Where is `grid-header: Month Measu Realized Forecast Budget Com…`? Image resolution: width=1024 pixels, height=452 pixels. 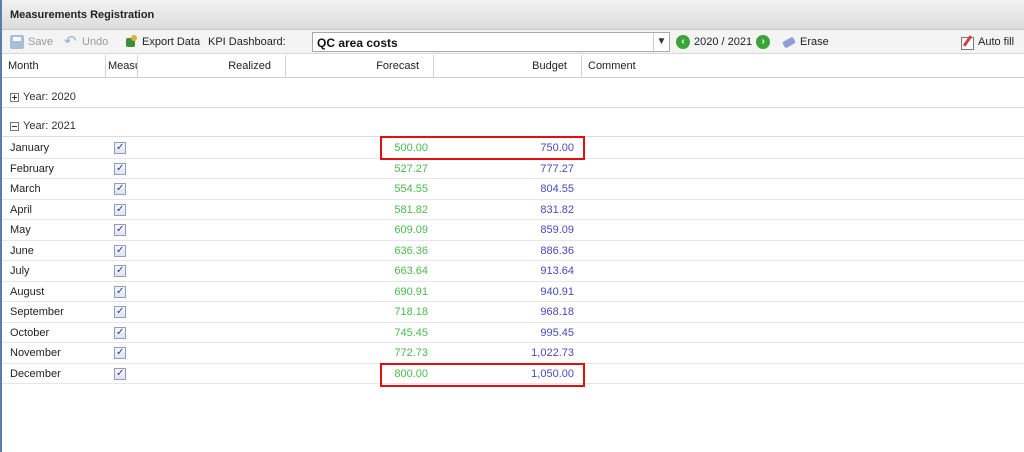
grid-header: Month Measu Realized Forecast Budget Com… is located at coordinates (513, 66).